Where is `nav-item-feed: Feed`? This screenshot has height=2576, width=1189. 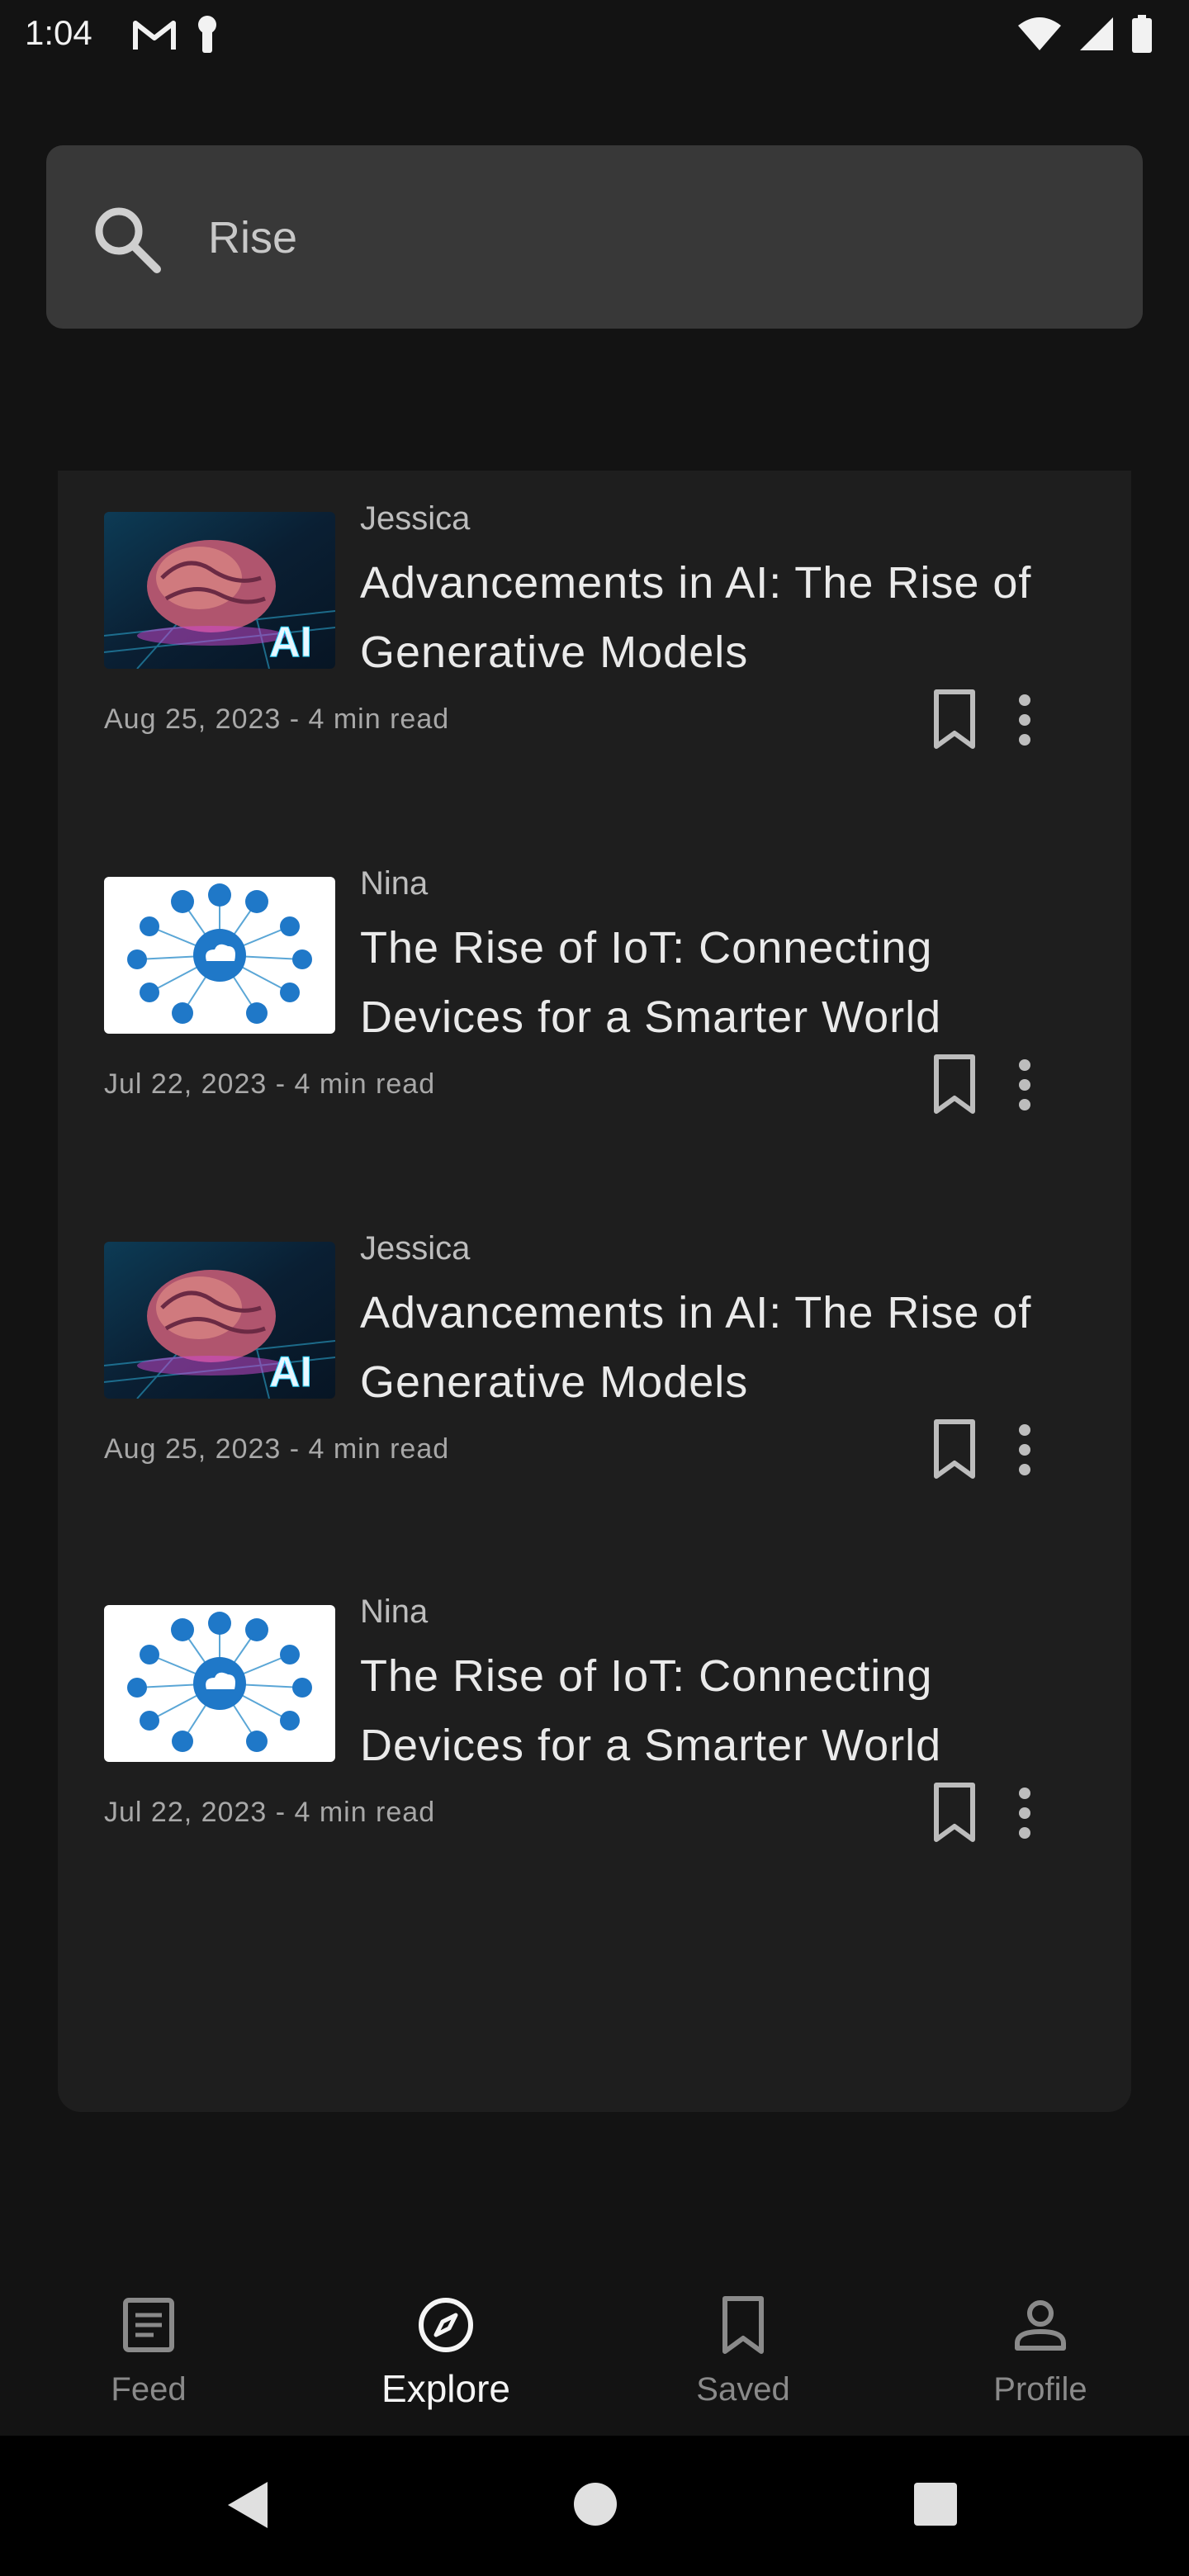 nav-item-feed: Feed is located at coordinates (148, 2349).